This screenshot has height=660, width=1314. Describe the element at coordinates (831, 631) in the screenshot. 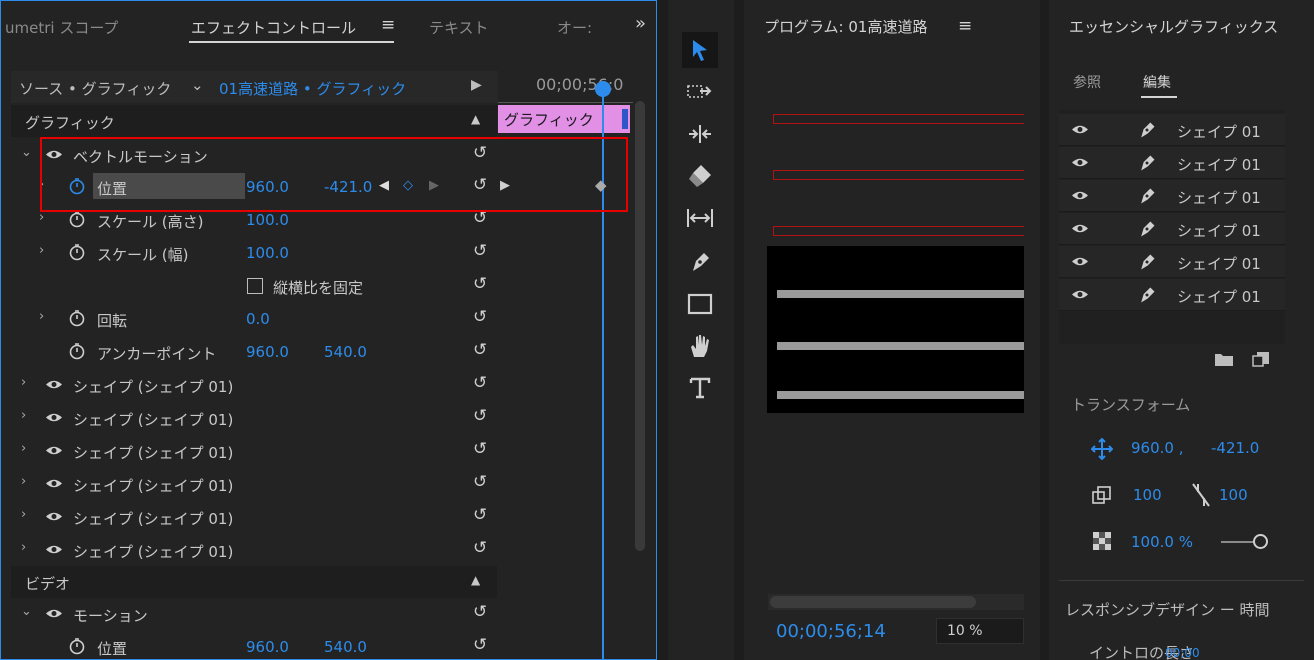

I see `program-timecode: 00;00;56;14` at that location.